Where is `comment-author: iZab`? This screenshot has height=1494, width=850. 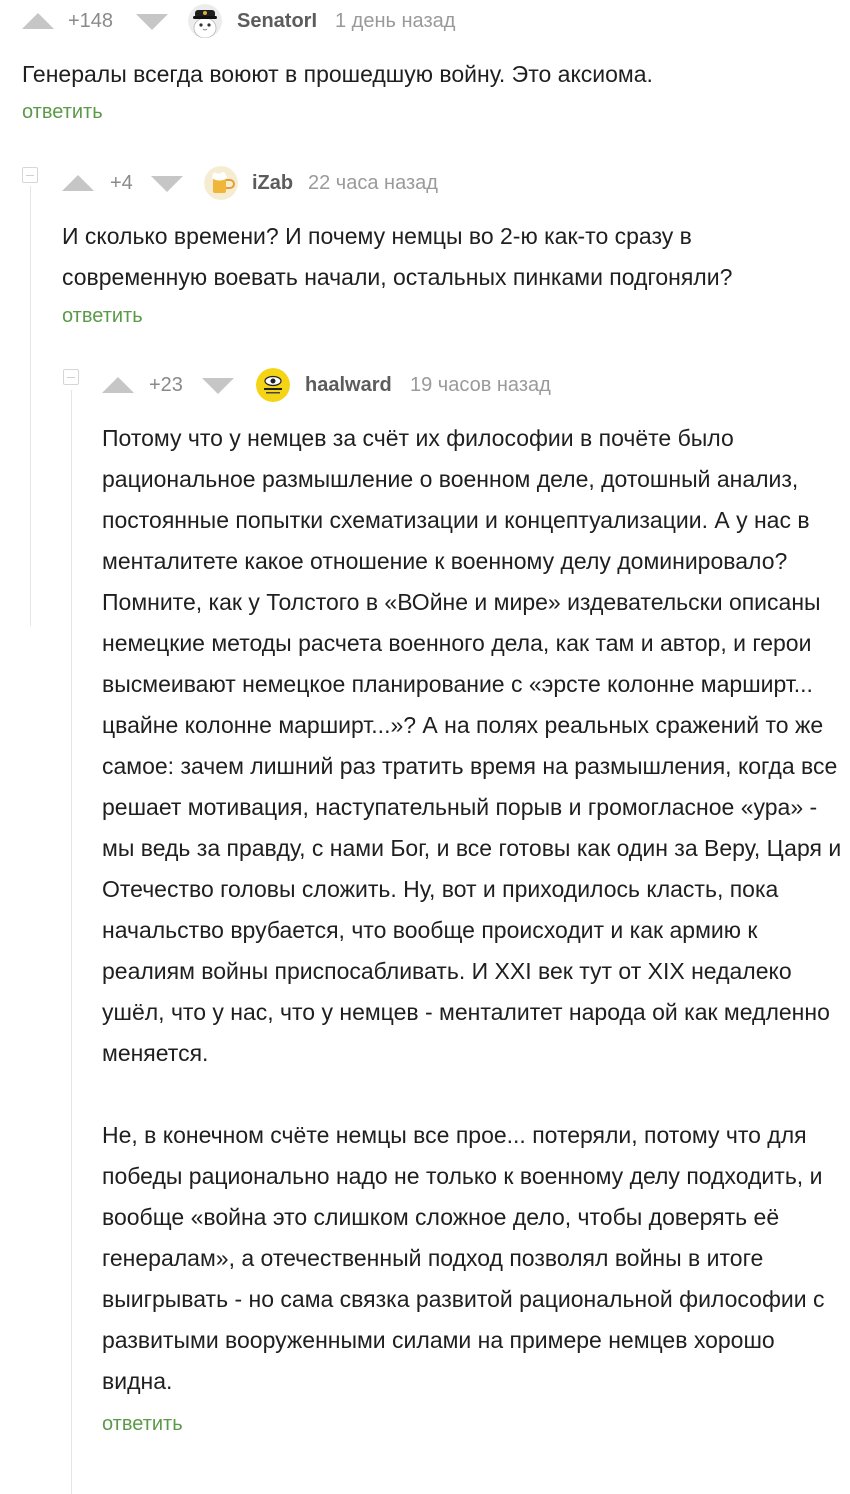 comment-author: iZab is located at coordinates (272, 183).